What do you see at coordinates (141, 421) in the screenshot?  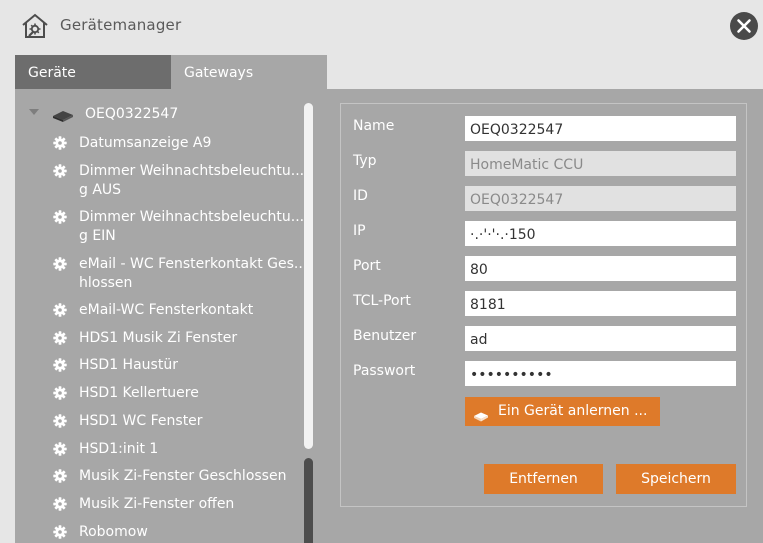 I see `list-item-label: HSD1 WC Fenster` at bounding box center [141, 421].